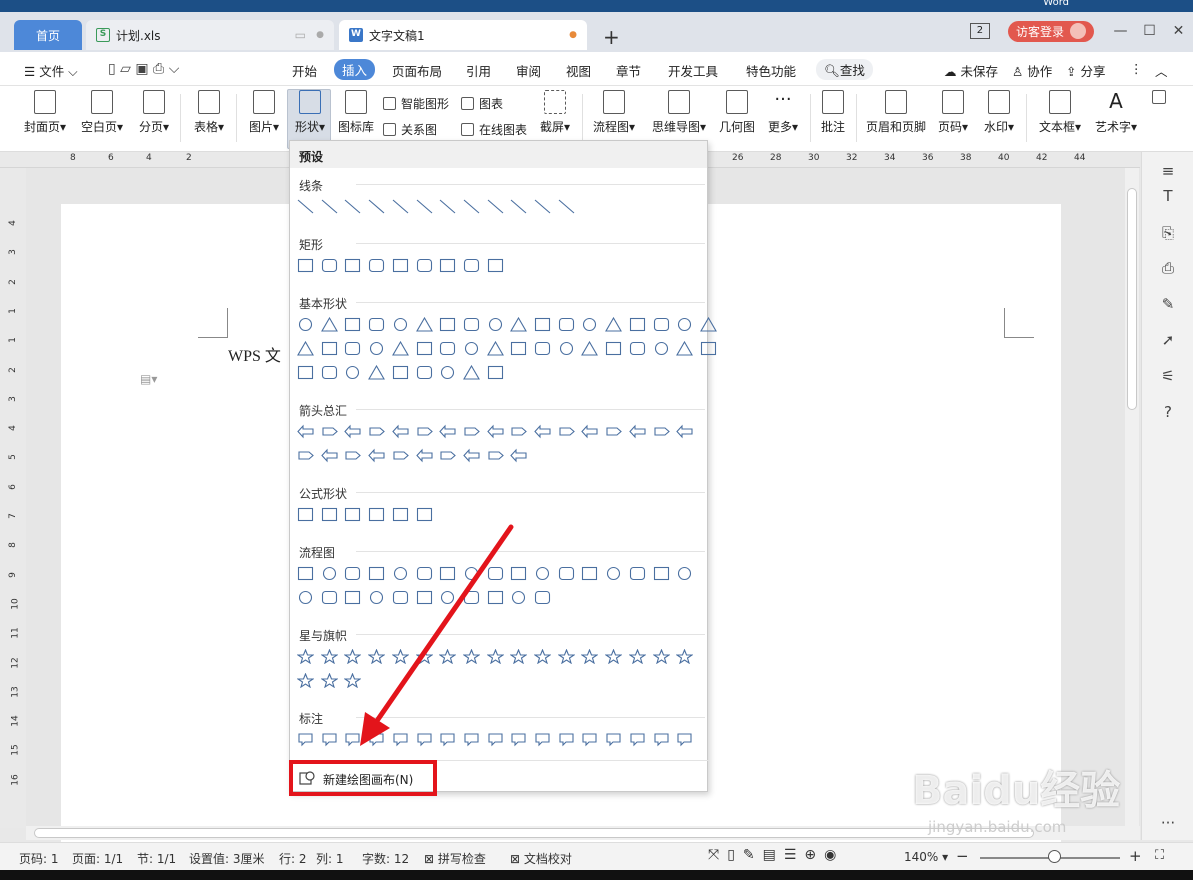 The width and height of the screenshot is (1193, 880). I want to click on menu-insert: 插入, so click(355, 69).